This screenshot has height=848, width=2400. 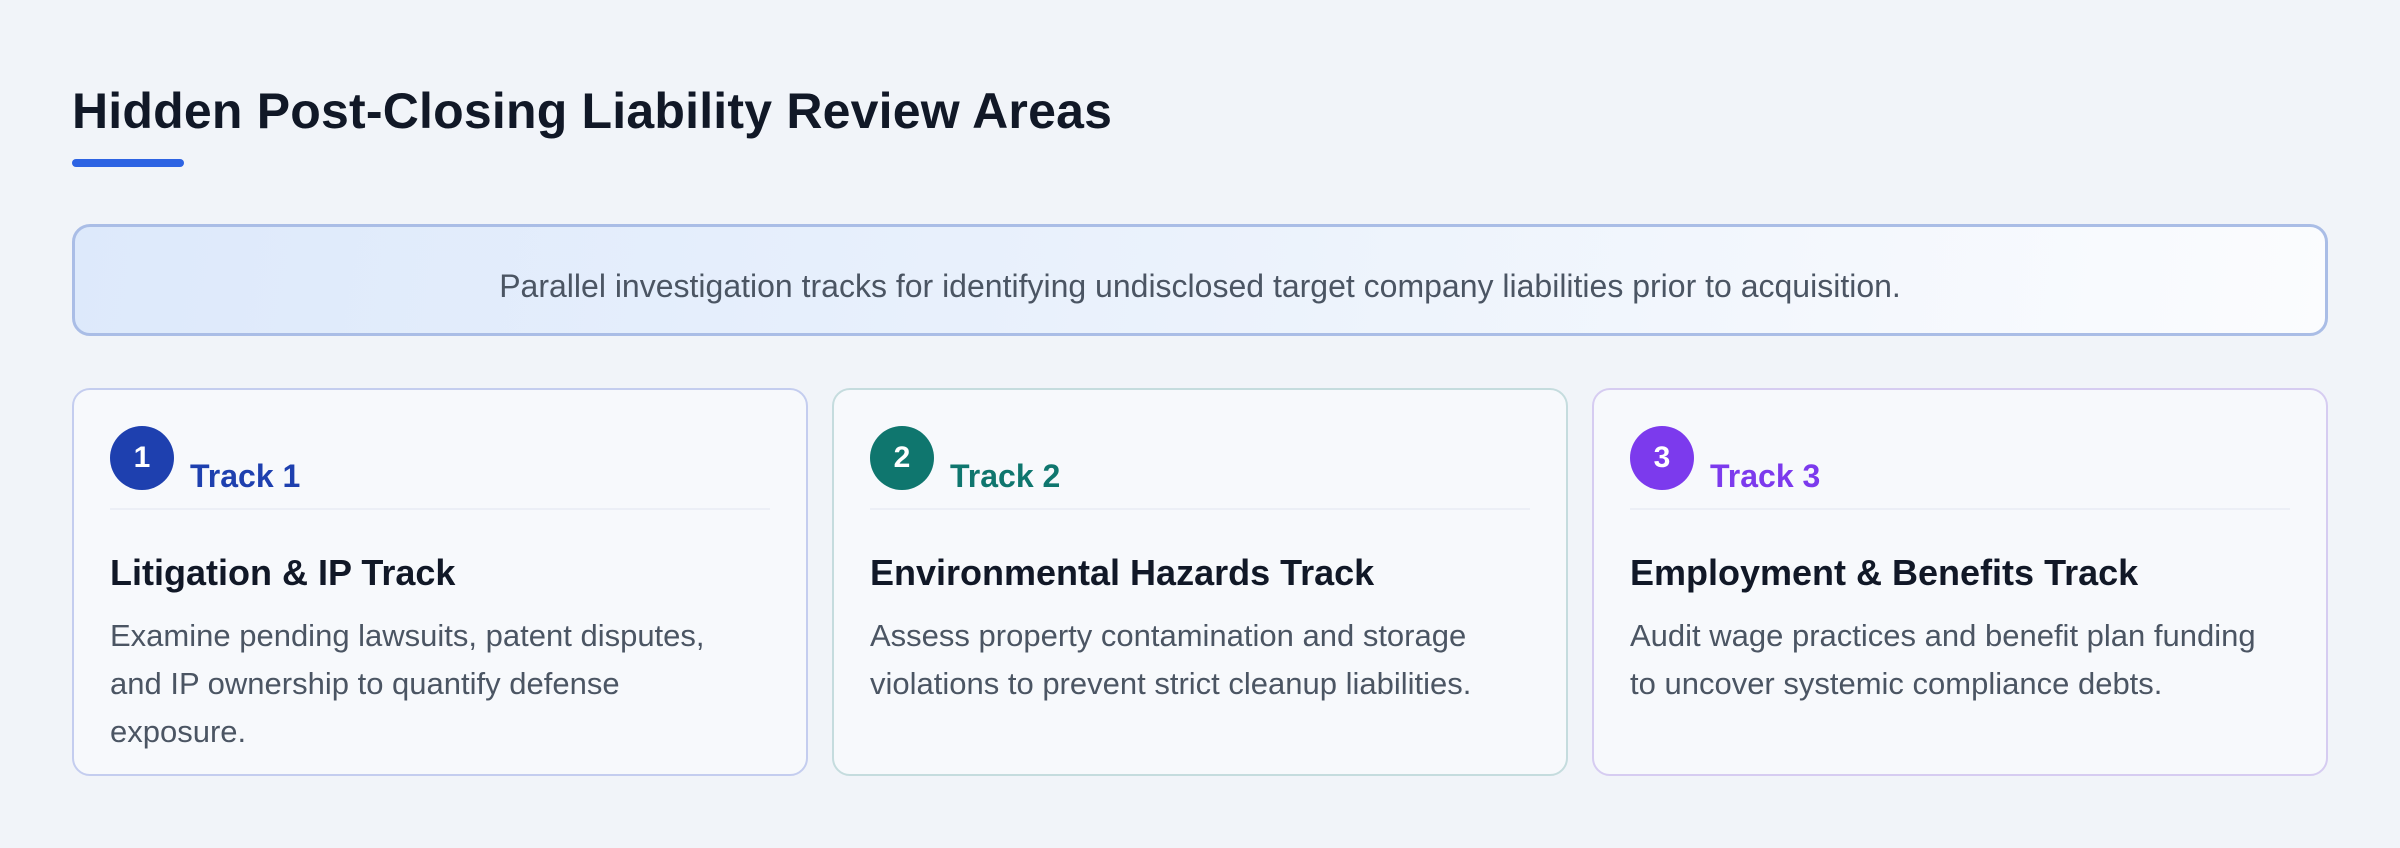 What do you see at coordinates (142, 458) in the screenshot?
I see `track-number-badge: 1` at bounding box center [142, 458].